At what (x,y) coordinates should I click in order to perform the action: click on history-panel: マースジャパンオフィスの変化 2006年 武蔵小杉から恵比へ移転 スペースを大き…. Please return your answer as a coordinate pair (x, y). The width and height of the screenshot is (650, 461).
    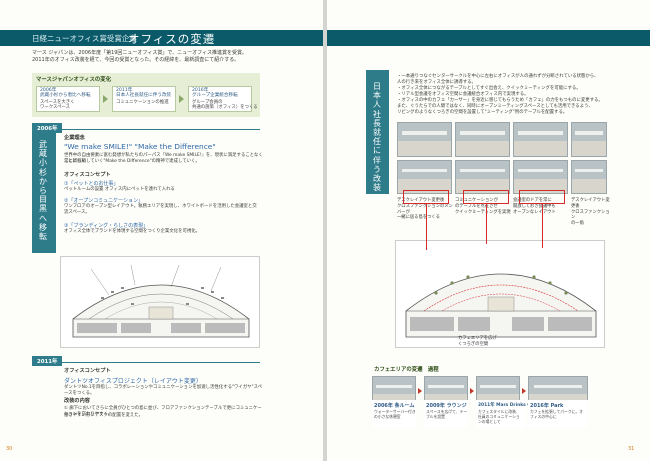
    Looking at the image, I should click on (146, 95).